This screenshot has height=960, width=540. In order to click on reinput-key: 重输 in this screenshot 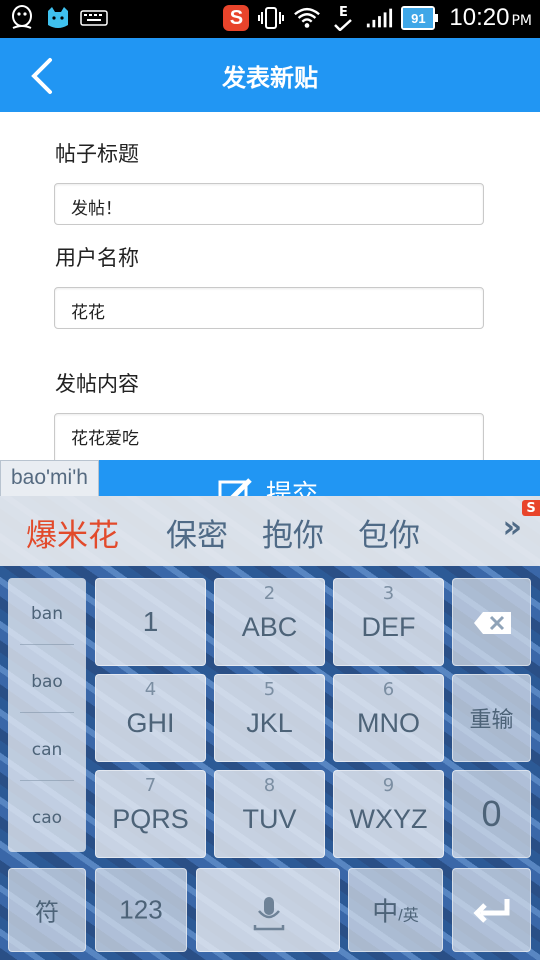, I will do `click(491, 718)`.